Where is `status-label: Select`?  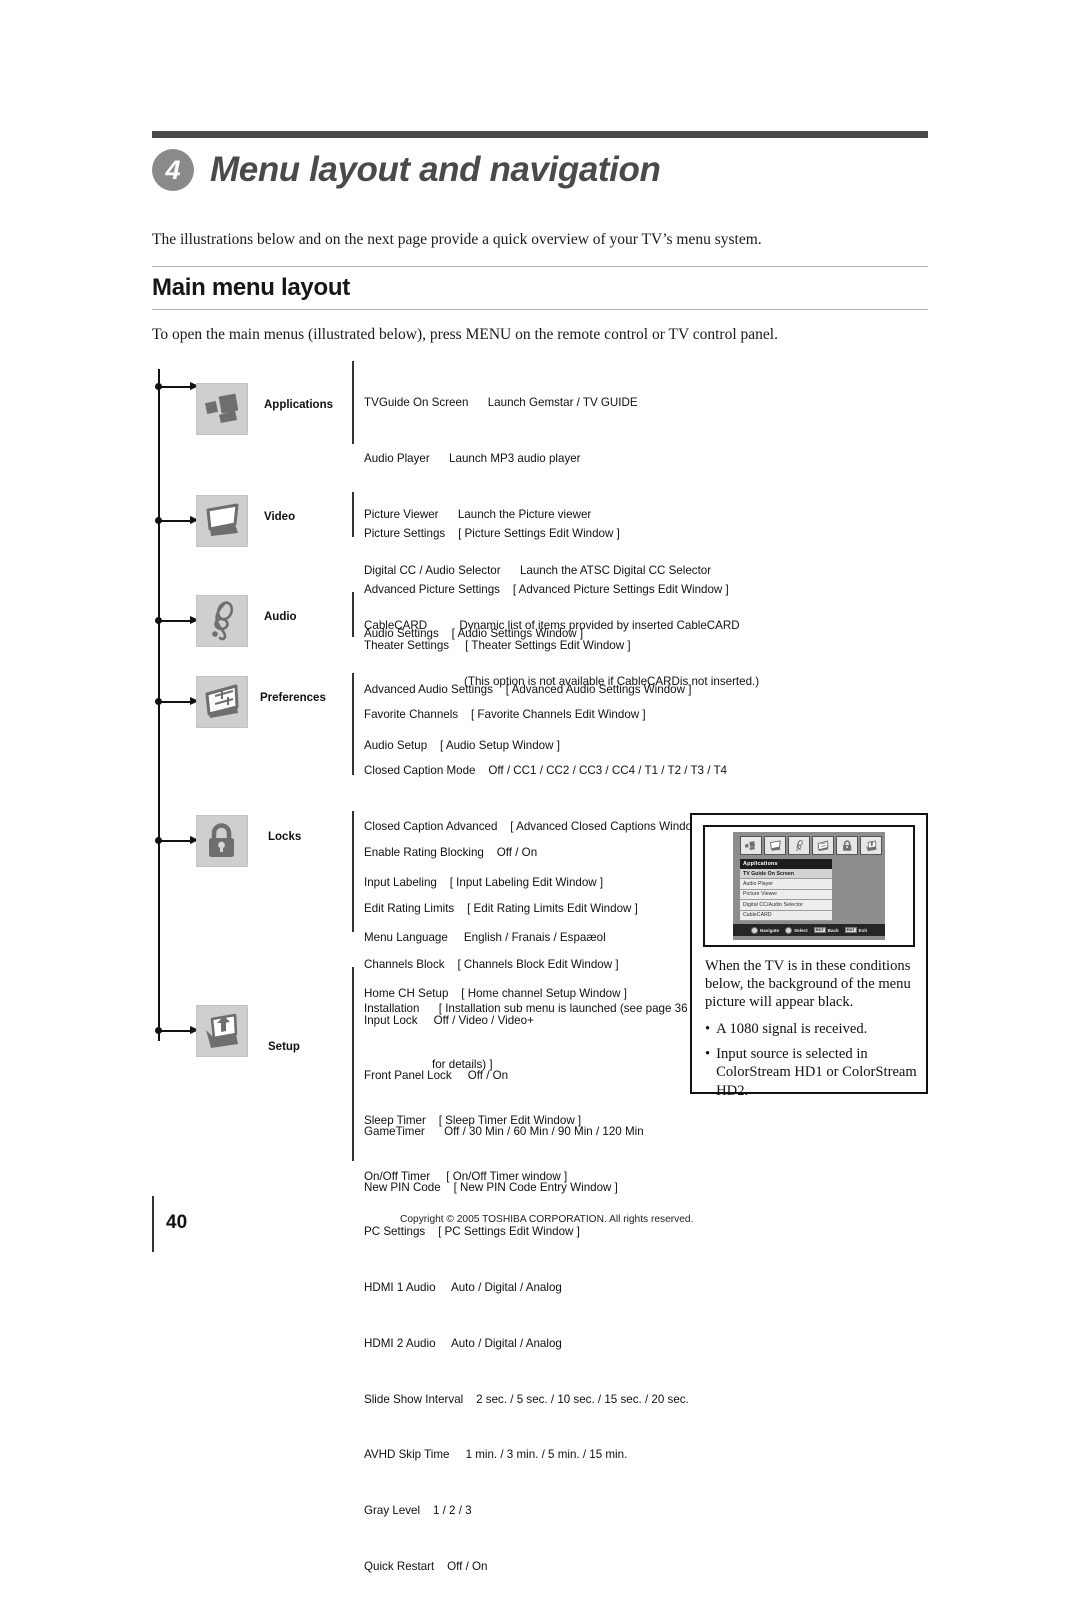
status-label: Select is located at coordinates (801, 930).